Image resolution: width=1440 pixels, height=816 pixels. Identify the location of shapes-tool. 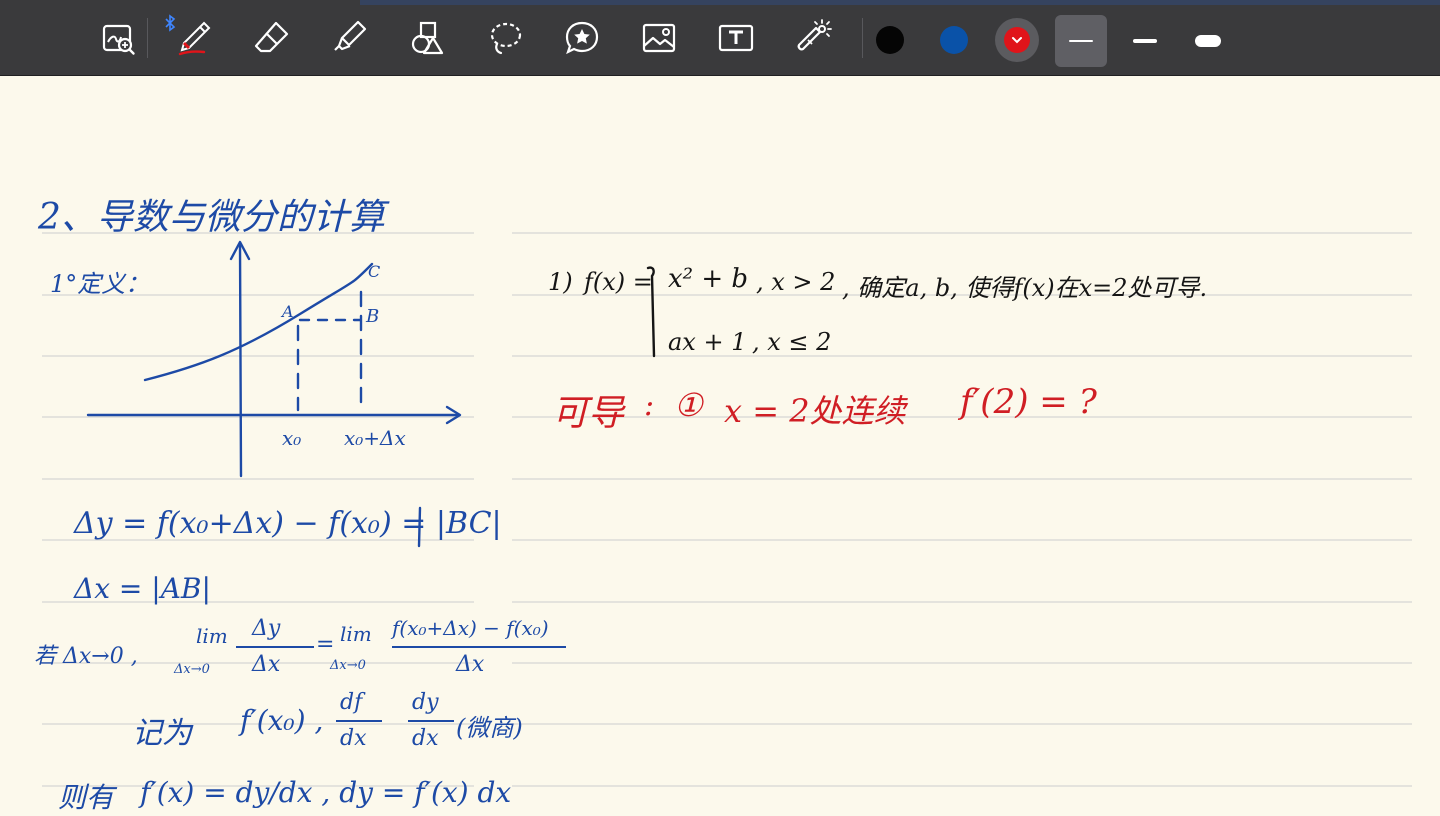
(427, 38).